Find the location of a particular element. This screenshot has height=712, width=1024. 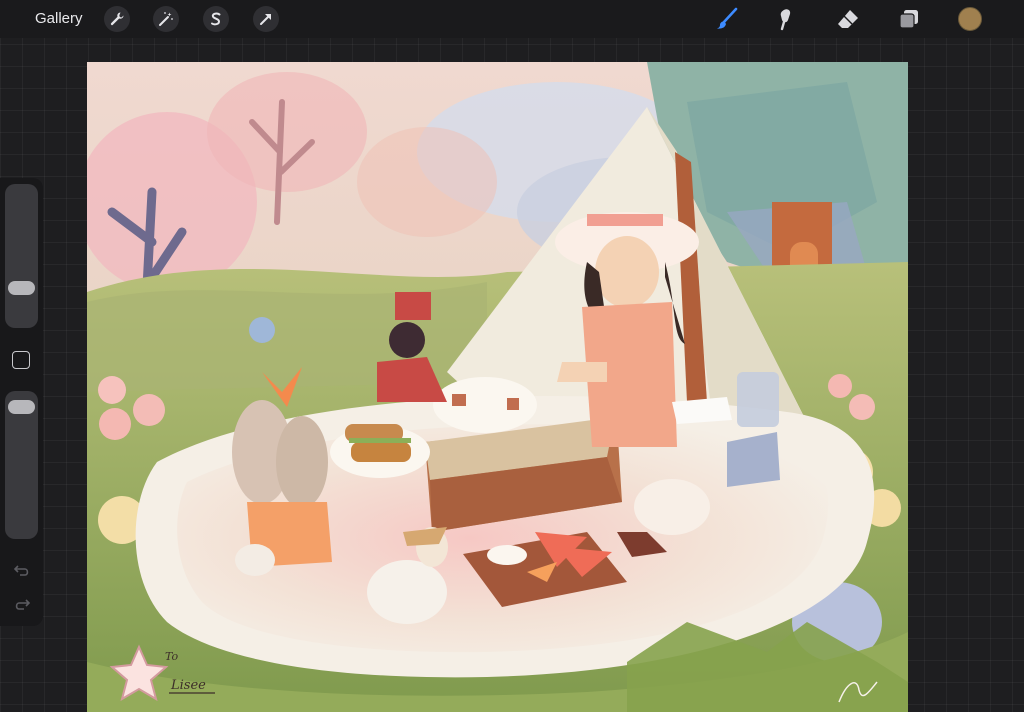

magic-wand-icon is located at coordinates (166, 19).